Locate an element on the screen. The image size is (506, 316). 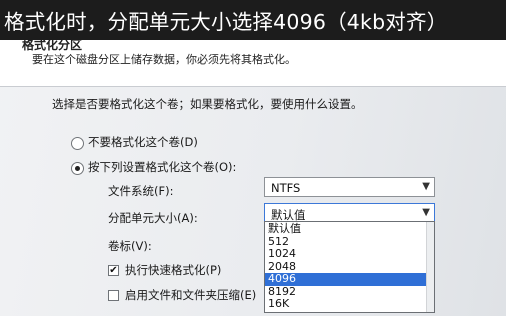
quick-format-label: 执行快速格式化(P) is located at coordinates (173, 270).